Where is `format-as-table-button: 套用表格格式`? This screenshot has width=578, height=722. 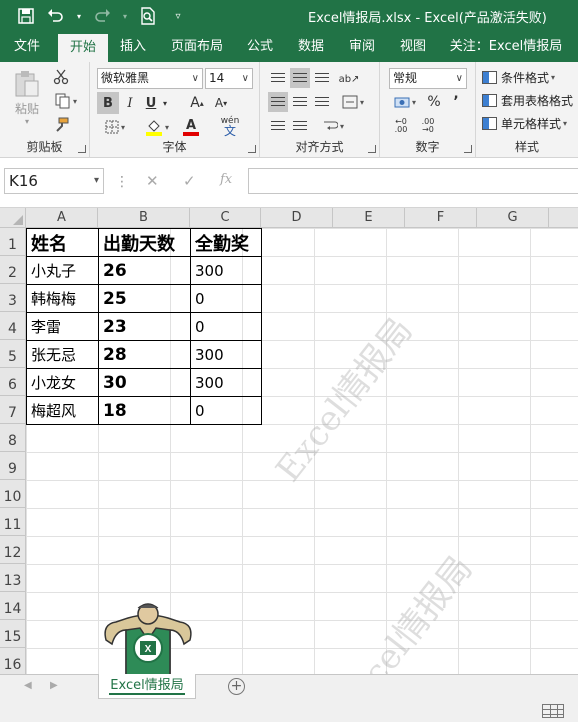 format-as-table-button: 套用表格格式 is located at coordinates (527, 100).